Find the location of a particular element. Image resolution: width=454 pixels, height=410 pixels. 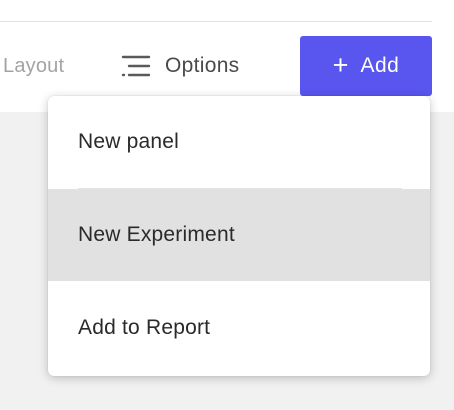

layout-button: Layout is located at coordinates (33, 66).